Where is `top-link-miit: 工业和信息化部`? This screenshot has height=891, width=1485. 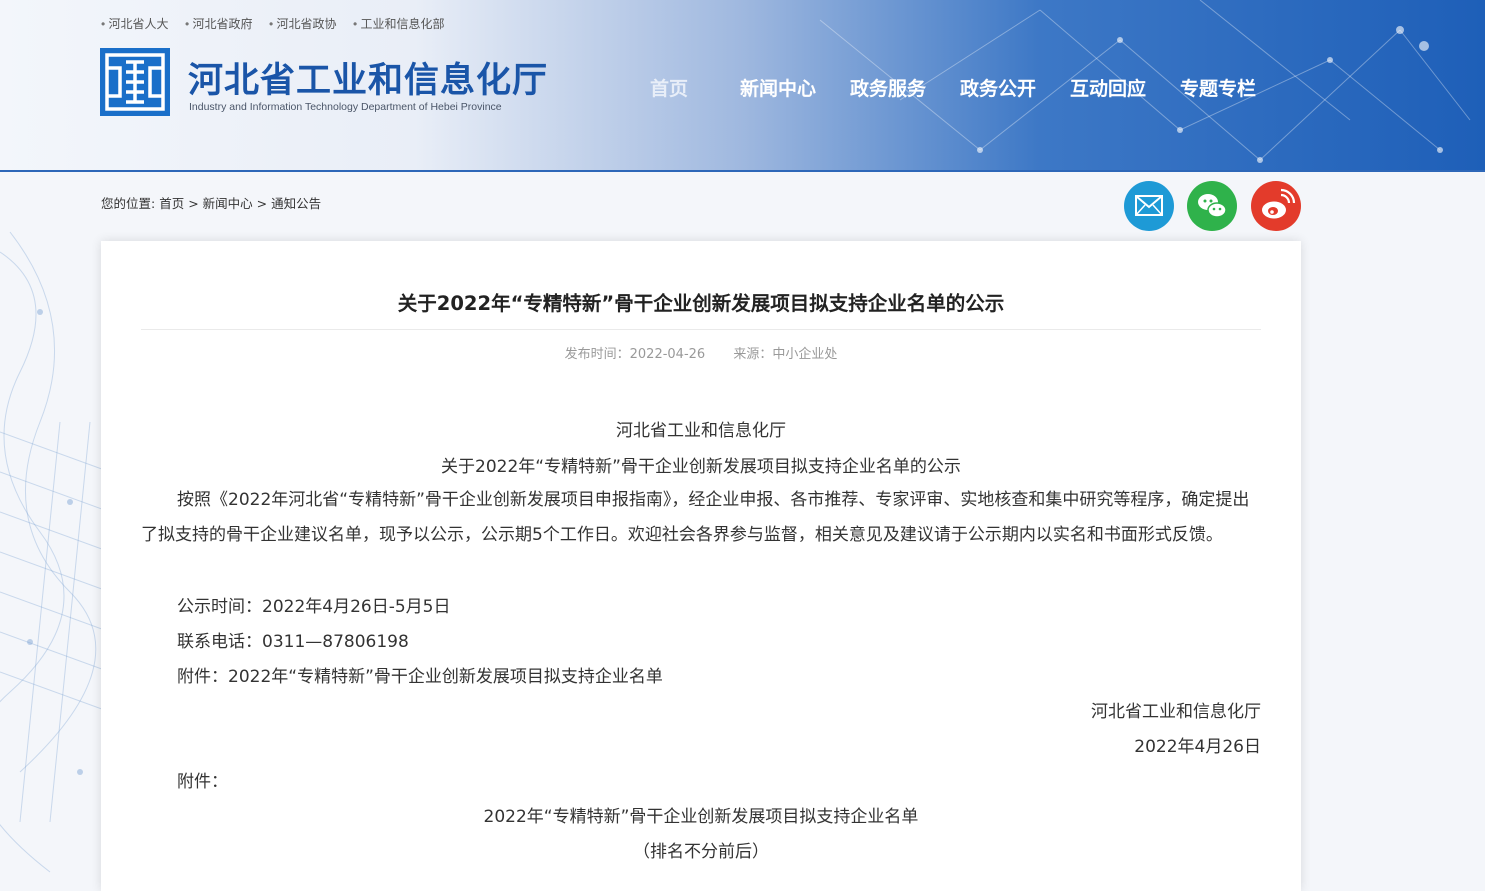 top-link-miit: 工业和信息化部 is located at coordinates (399, 23).